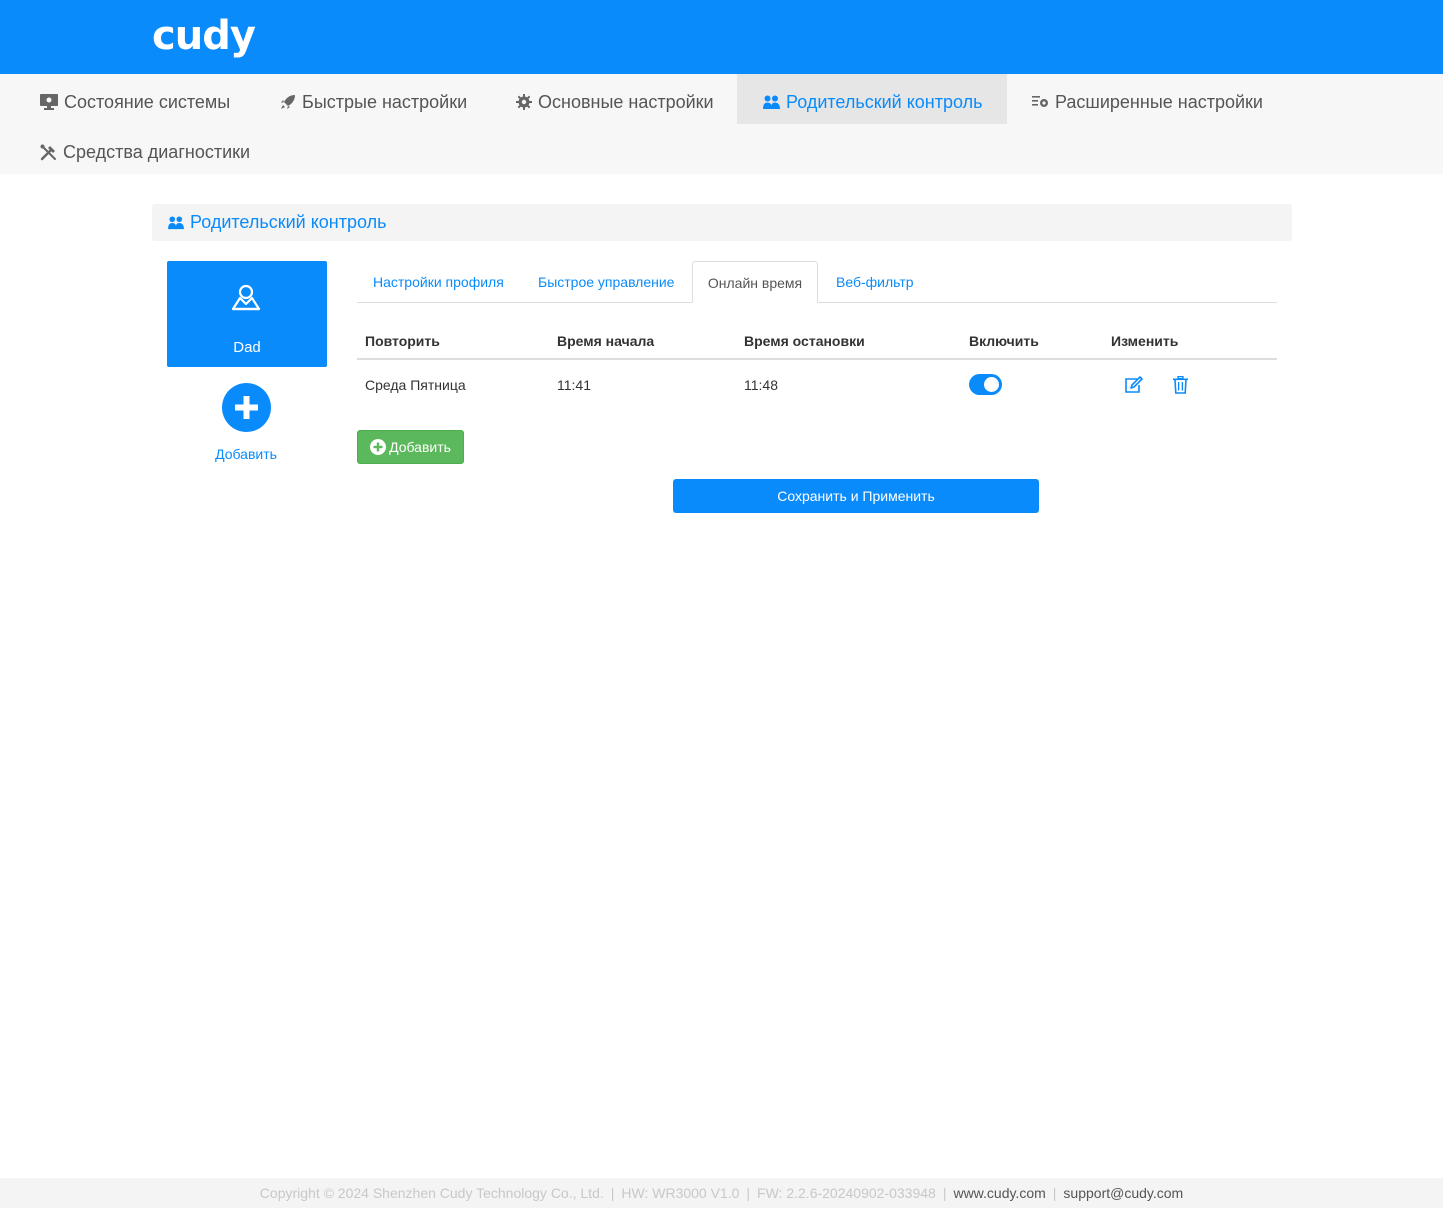 This screenshot has width=1443, height=1208. What do you see at coordinates (204, 36) in the screenshot?
I see `cudy-logo: cudy` at bounding box center [204, 36].